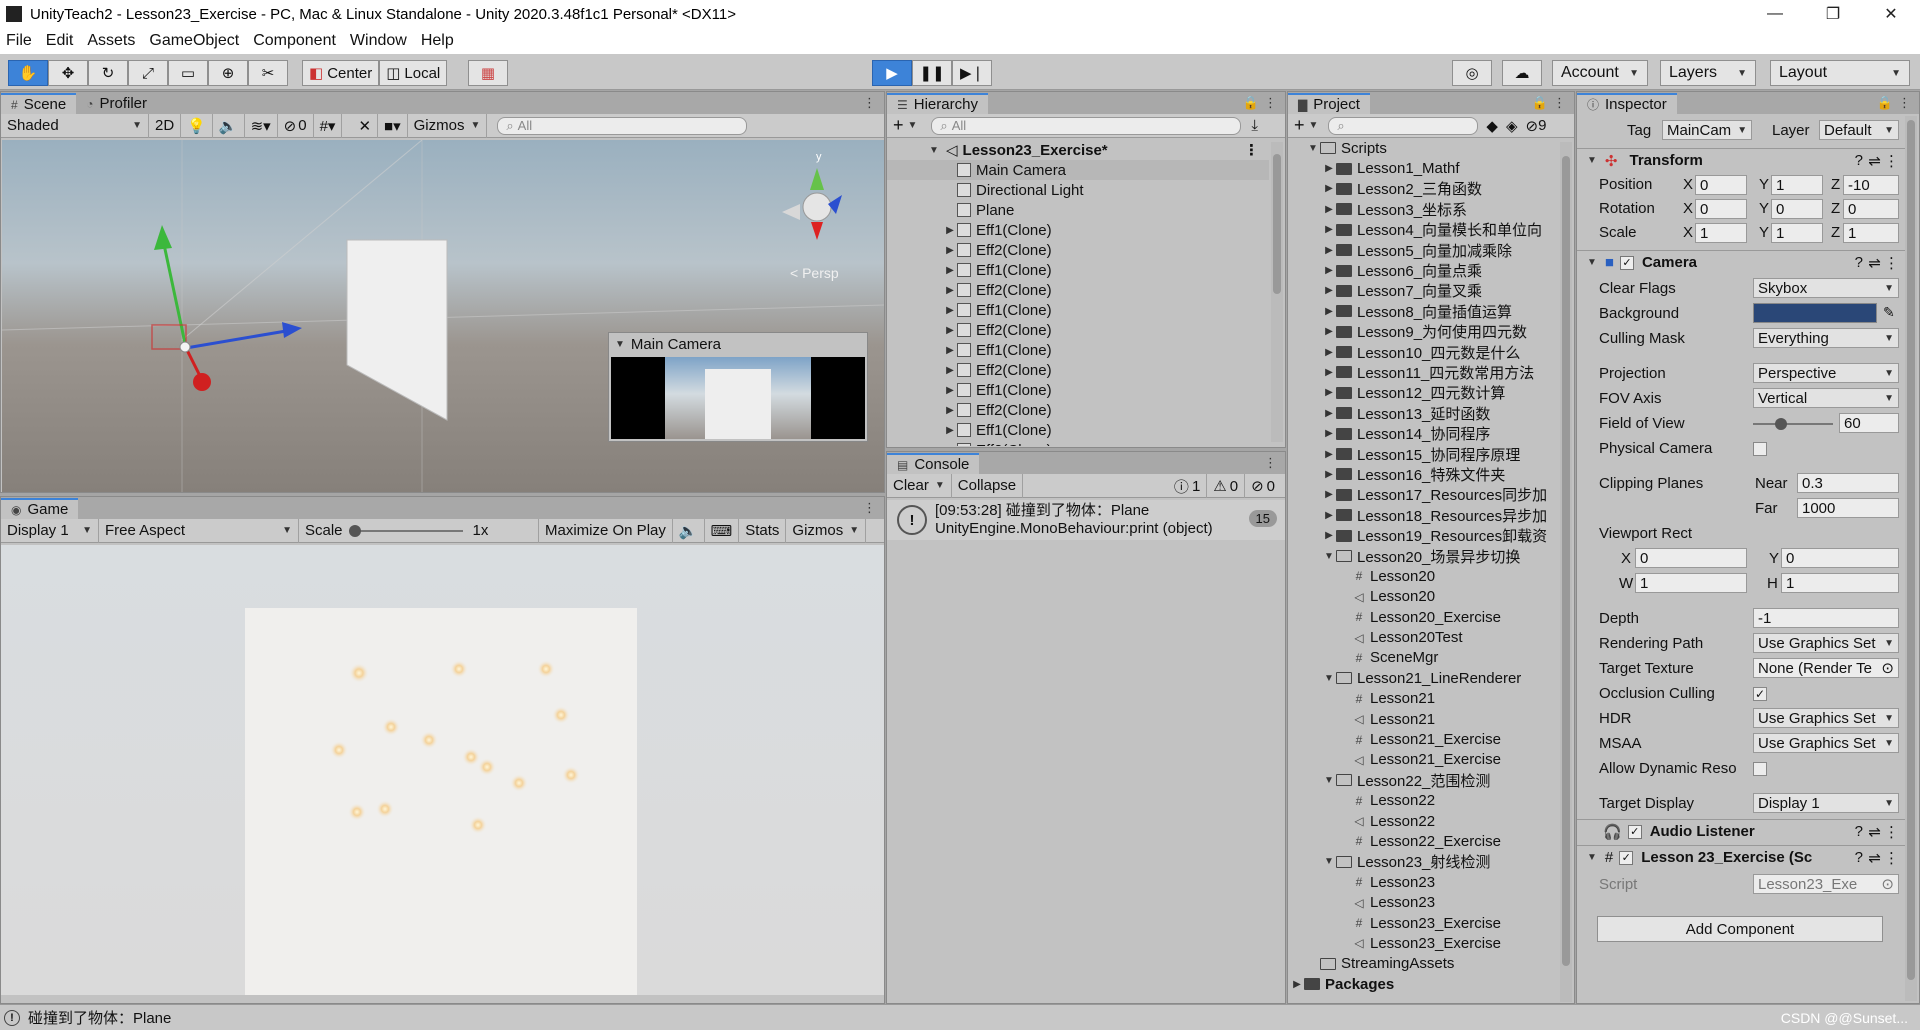 This screenshot has height=1030, width=1920. What do you see at coordinates (1826, 398) in the screenshot?
I see `fov-axis-dropdown: Vertical ▼` at bounding box center [1826, 398].